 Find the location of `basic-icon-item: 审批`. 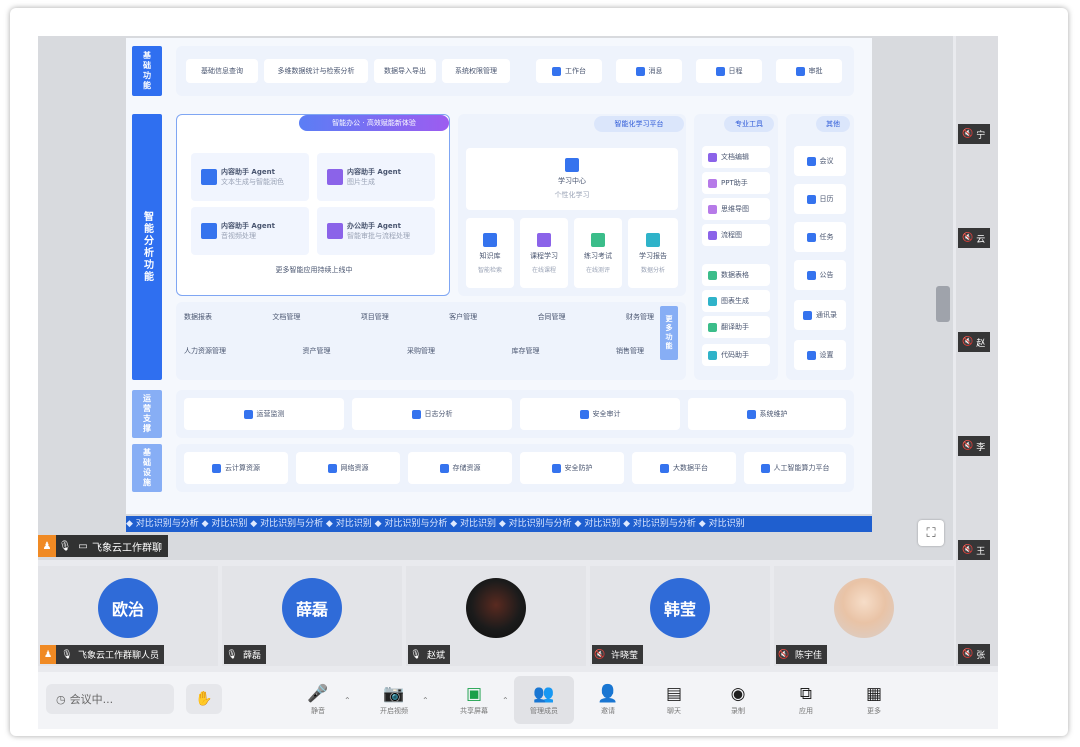

basic-icon-item: 审批 is located at coordinates (809, 71).